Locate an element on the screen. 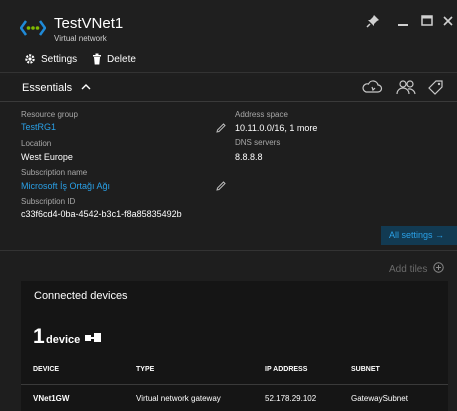 This screenshot has height=411, width=457. add-circle-icon is located at coordinates (438, 267).